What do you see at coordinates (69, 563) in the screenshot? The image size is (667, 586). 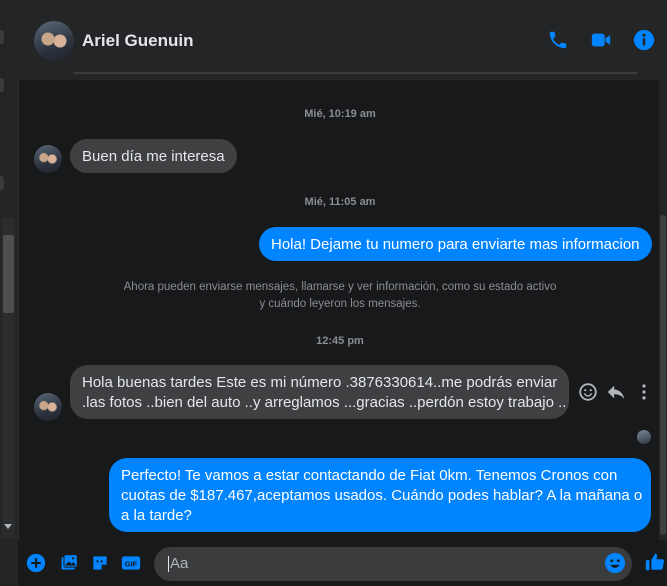 I see `photo-icon` at bounding box center [69, 563].